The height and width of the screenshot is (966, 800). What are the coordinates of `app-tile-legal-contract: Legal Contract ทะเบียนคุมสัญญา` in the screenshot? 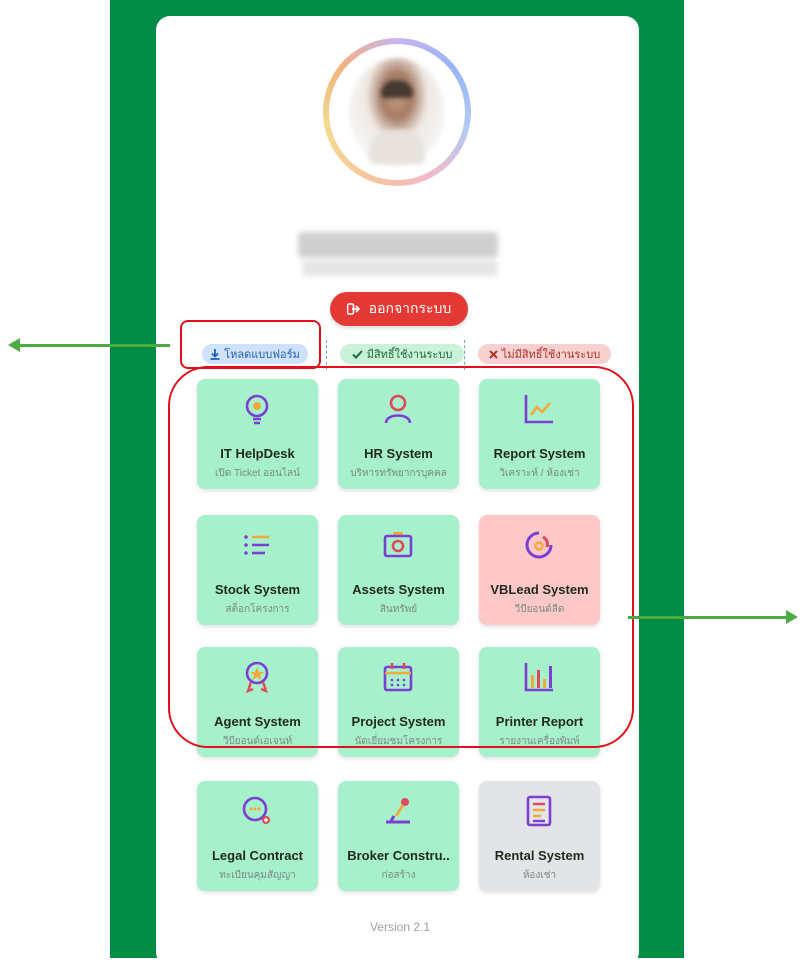 It's located at (257, 836).